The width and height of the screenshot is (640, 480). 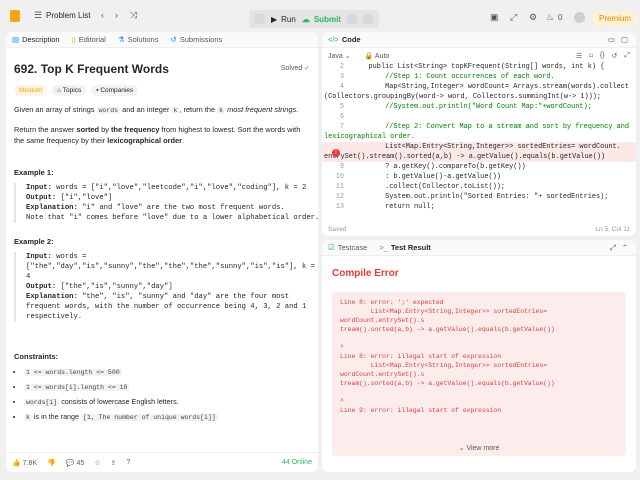 I want to click on avatar, so click(x=579, y=17).